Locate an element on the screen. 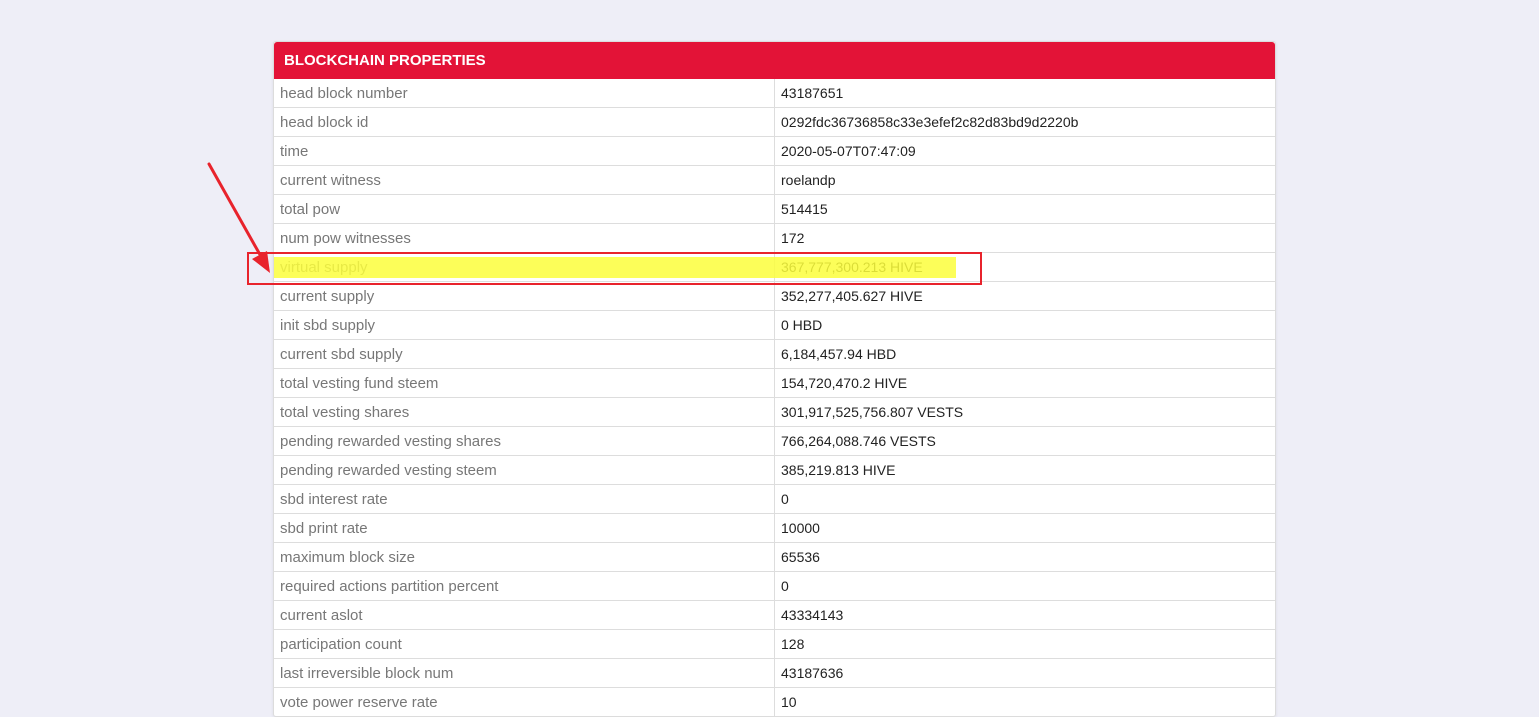 The width and height of the screenshot is (1539, 717). property-name: current supply is located at coordinates (524, 296).